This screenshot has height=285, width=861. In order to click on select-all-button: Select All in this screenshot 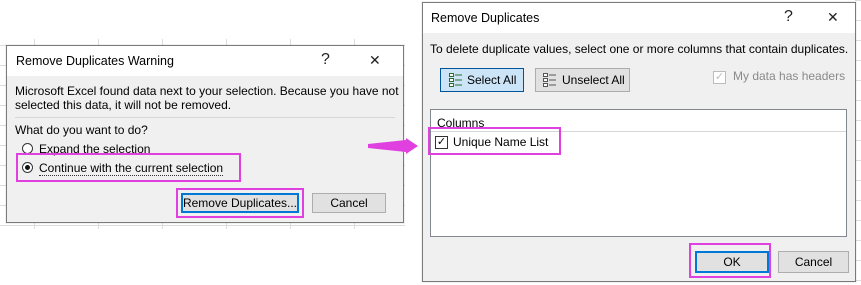, I will do `click(482, 80)`.